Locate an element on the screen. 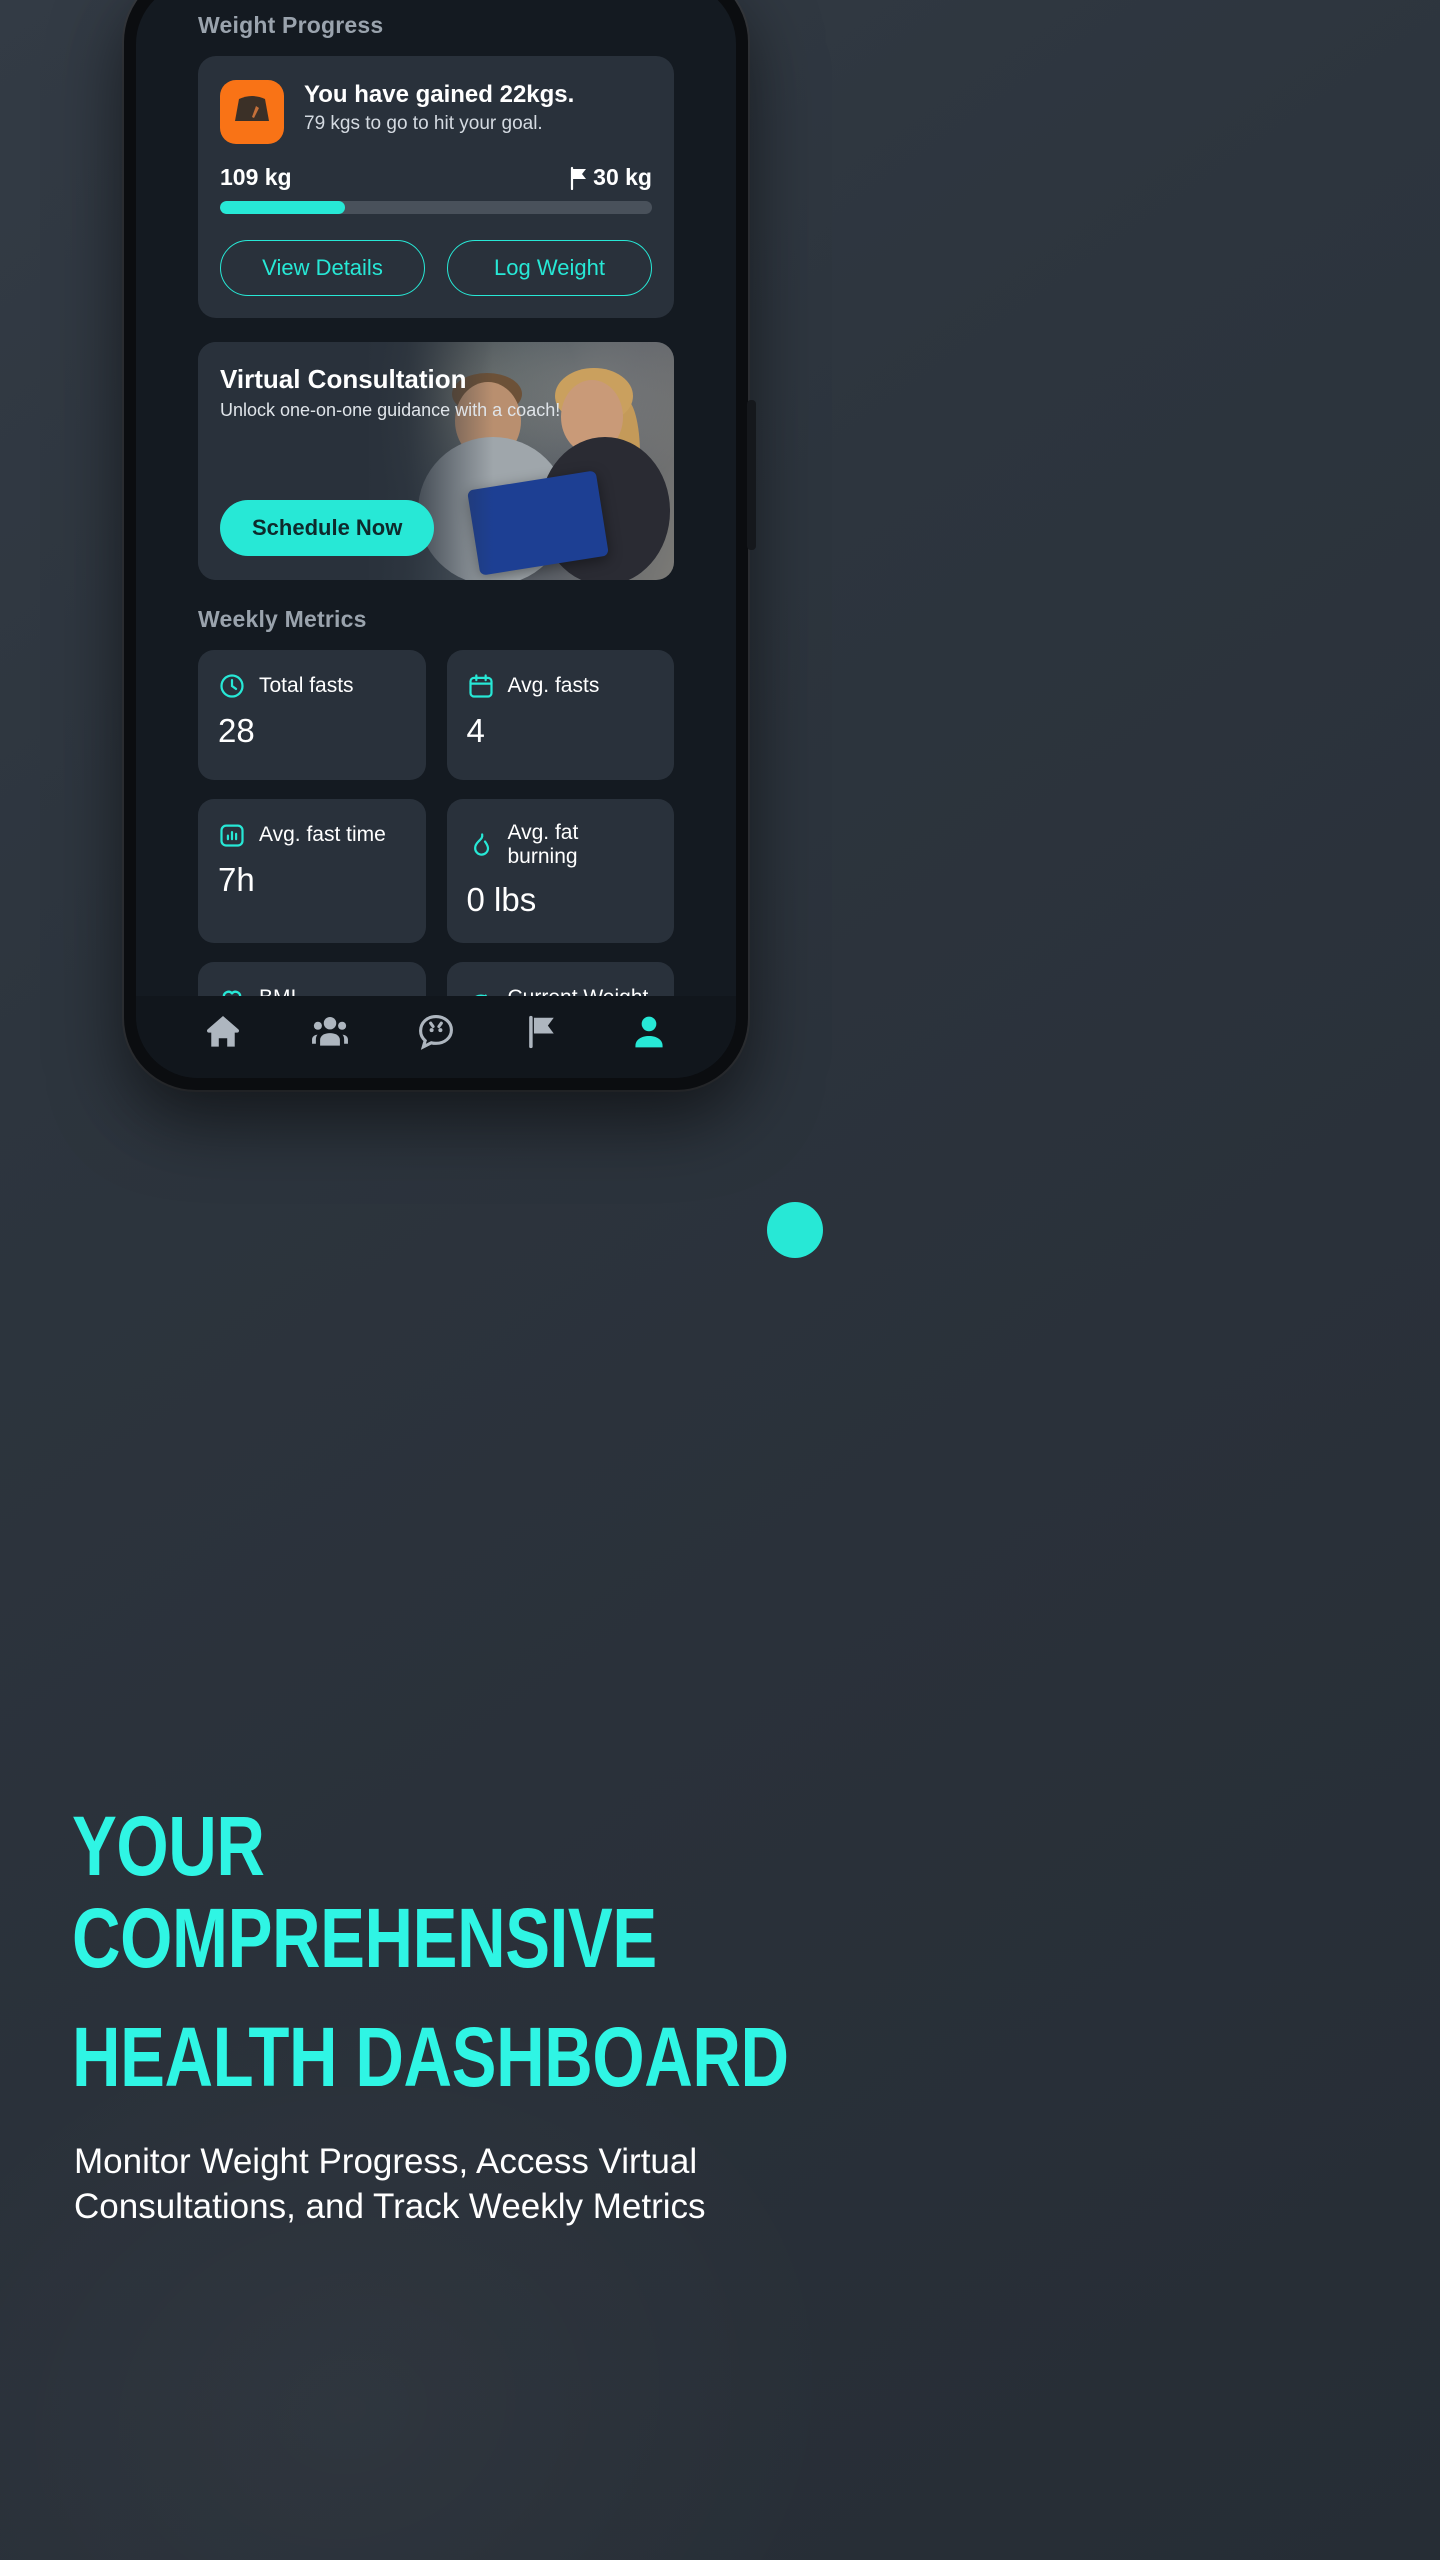  goal-weight-wrap: 30 kg is located at coordinates (610, 177).